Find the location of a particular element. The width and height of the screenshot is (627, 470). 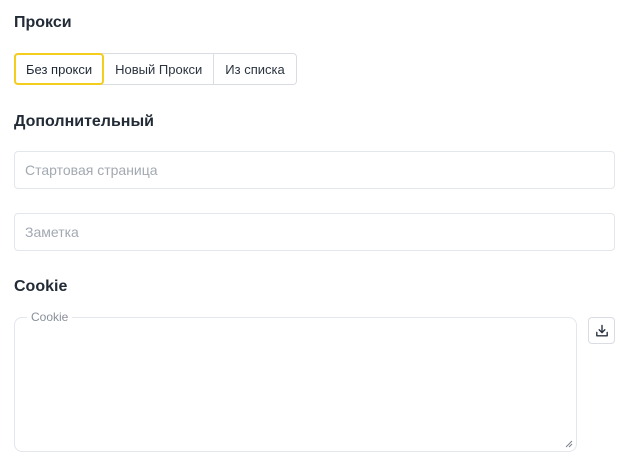

cookie-section-title: Cookie is located at coordinates (41, 286).